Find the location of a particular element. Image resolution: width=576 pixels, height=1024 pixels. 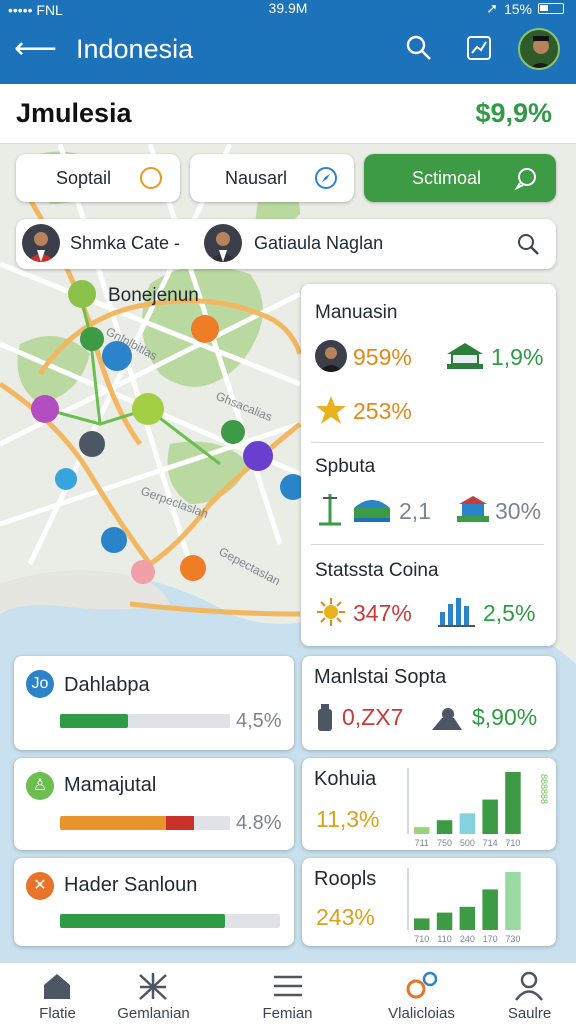

filter-chip-nausarl: Nausarl is located at coordinates (272, 178).